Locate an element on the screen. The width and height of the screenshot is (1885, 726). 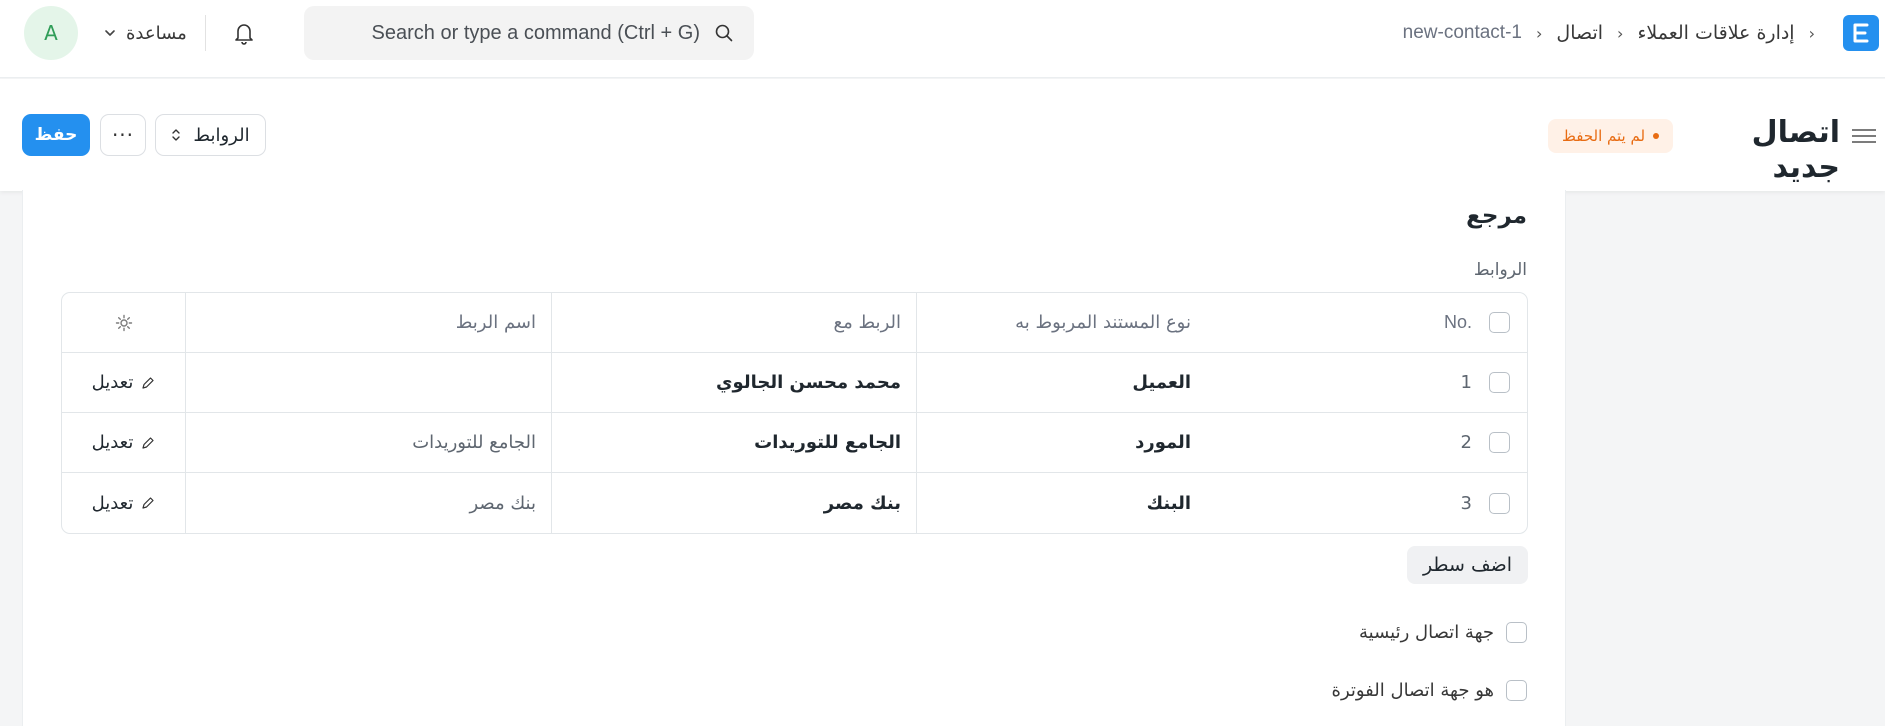
row-number: 1 is located at coordinates (1466, 382).